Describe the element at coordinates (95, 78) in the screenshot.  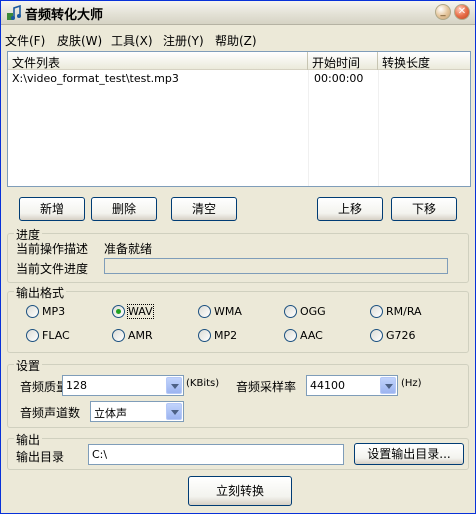
I see `row-file-path: X:\video_format_test\test.mp3` at that location.